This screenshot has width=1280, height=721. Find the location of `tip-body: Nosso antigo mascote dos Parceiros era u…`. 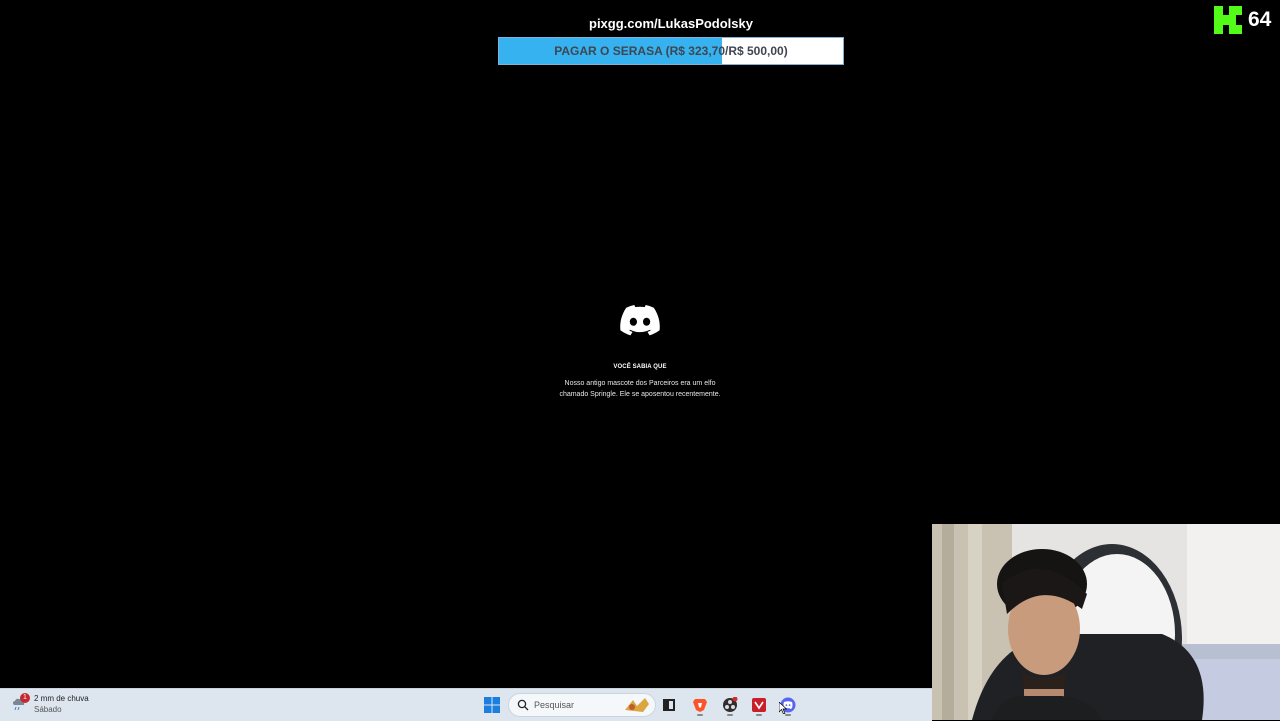

tip-body: Nosso antigo mascote dos Parceiros era u… is located at coordinates (640, 389).